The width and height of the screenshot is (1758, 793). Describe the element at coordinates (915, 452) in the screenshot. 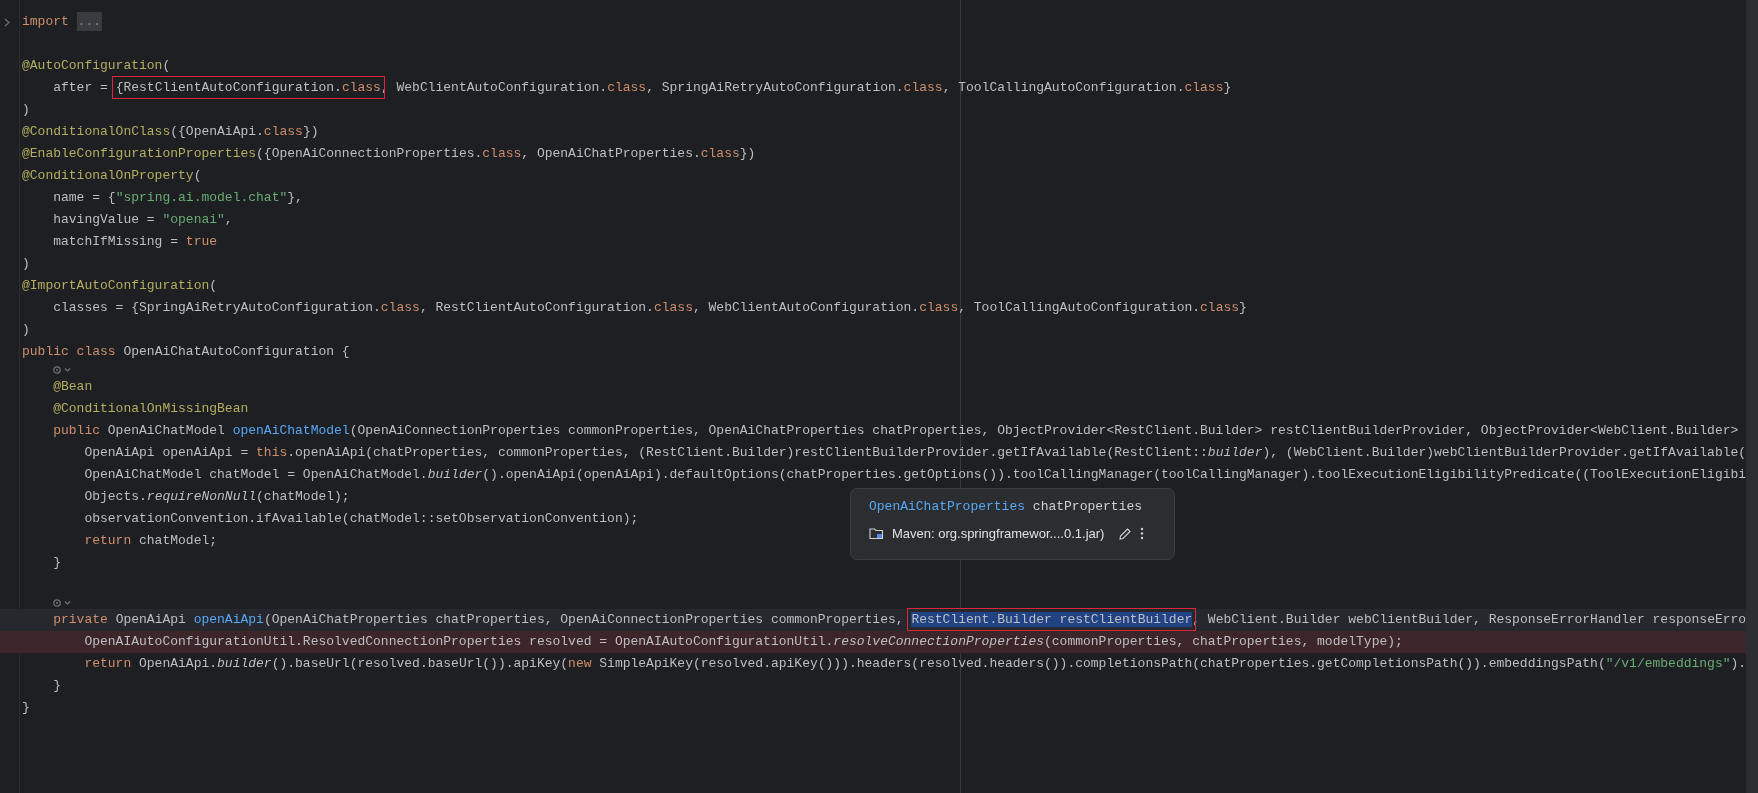

I see `code-line: OpenAiApi openAiApi = this.openAiApi(chatProperties, commonProperties, (RestClient.Builder)restClientBuilderProvider.getIfAvailable(RestClient::builder), (WebClient.Builder)webClientBuilderProvider.getIfAvailable(` at that location.